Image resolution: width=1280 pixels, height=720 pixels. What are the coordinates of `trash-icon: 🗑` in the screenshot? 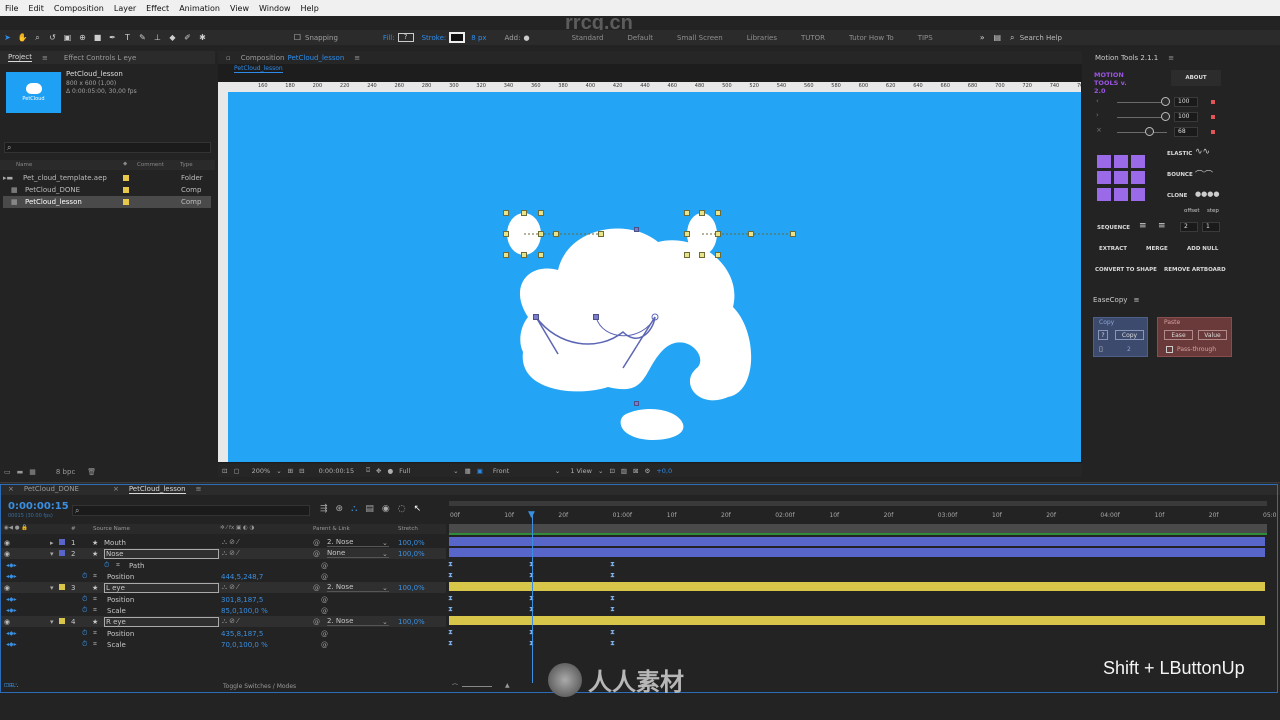 It's located at (91, 472).